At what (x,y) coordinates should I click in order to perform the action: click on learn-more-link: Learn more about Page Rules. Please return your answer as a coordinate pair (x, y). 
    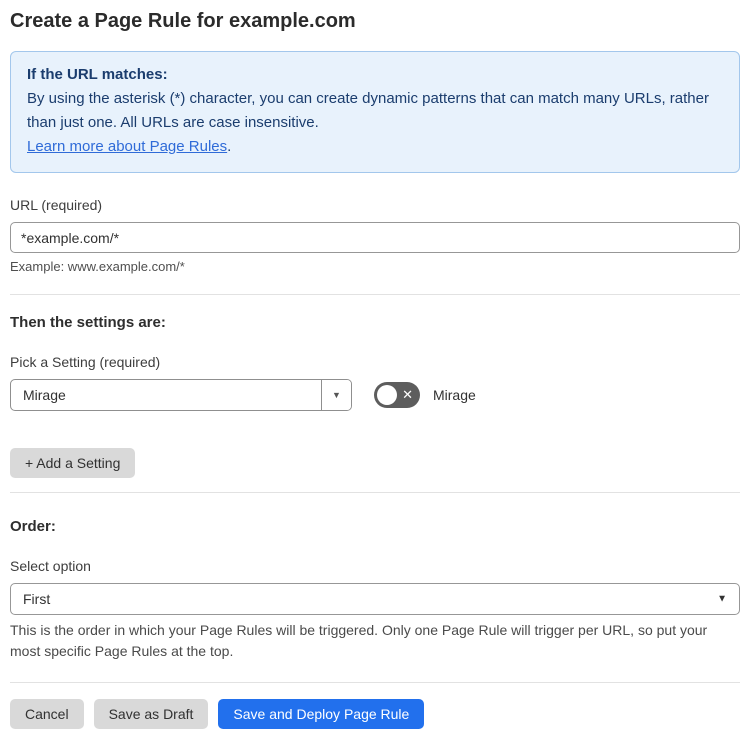
    Looking at the image, I should click on (127, 146).